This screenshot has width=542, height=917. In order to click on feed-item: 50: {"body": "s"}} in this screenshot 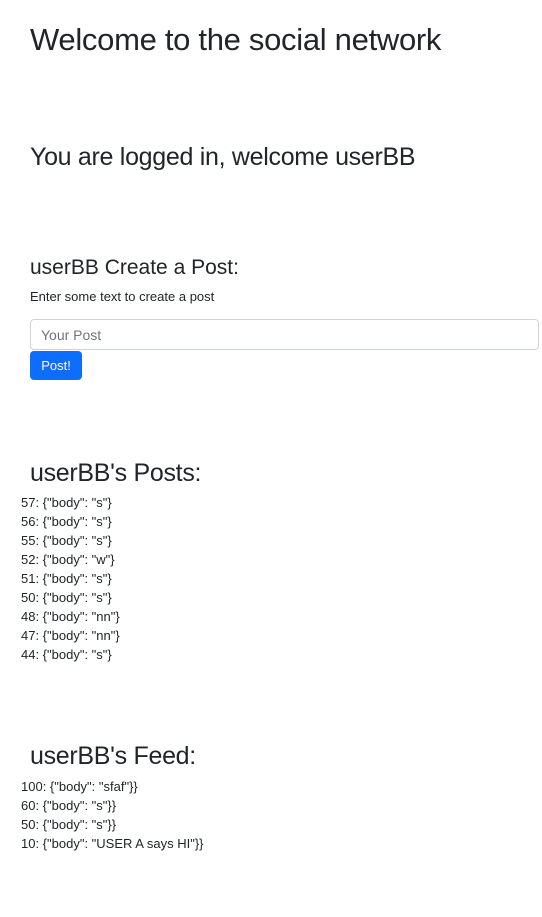, I will do `click(69, 824)`.